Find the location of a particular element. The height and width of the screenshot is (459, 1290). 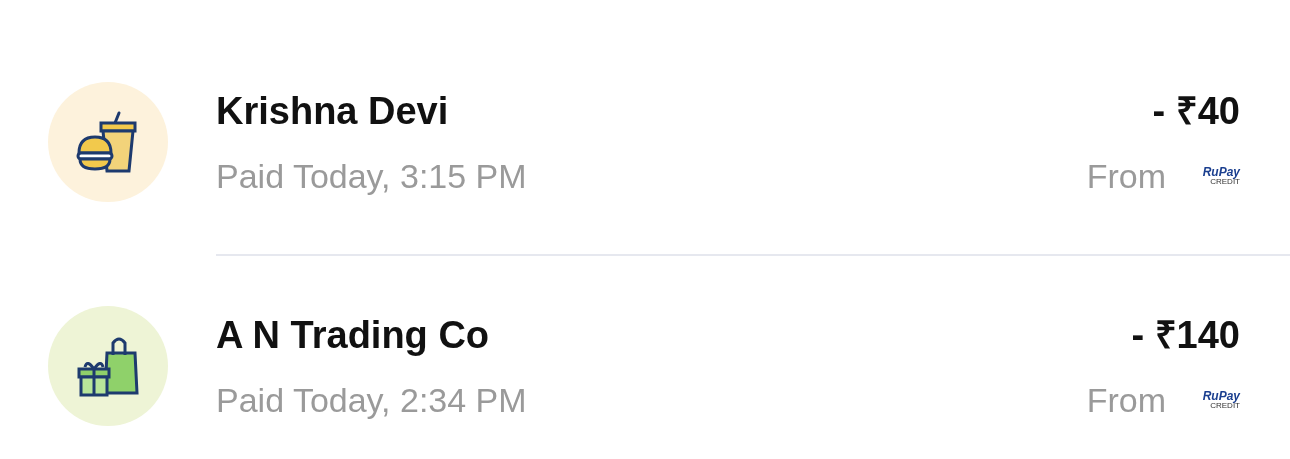

payee-name: A N Trading Co is located at coordinates (353, 335).